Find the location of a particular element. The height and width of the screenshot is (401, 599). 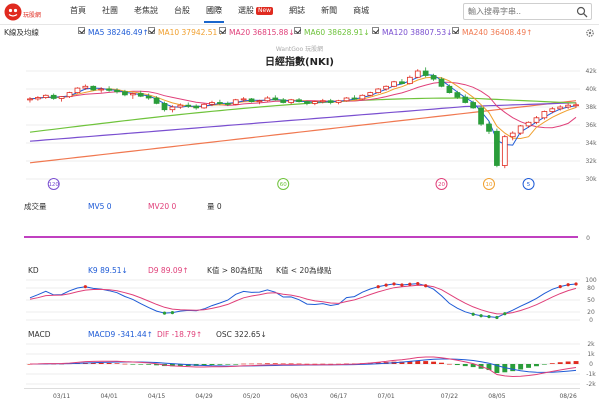

kd-axis-label: 0 is located at coordinates (591, 320).